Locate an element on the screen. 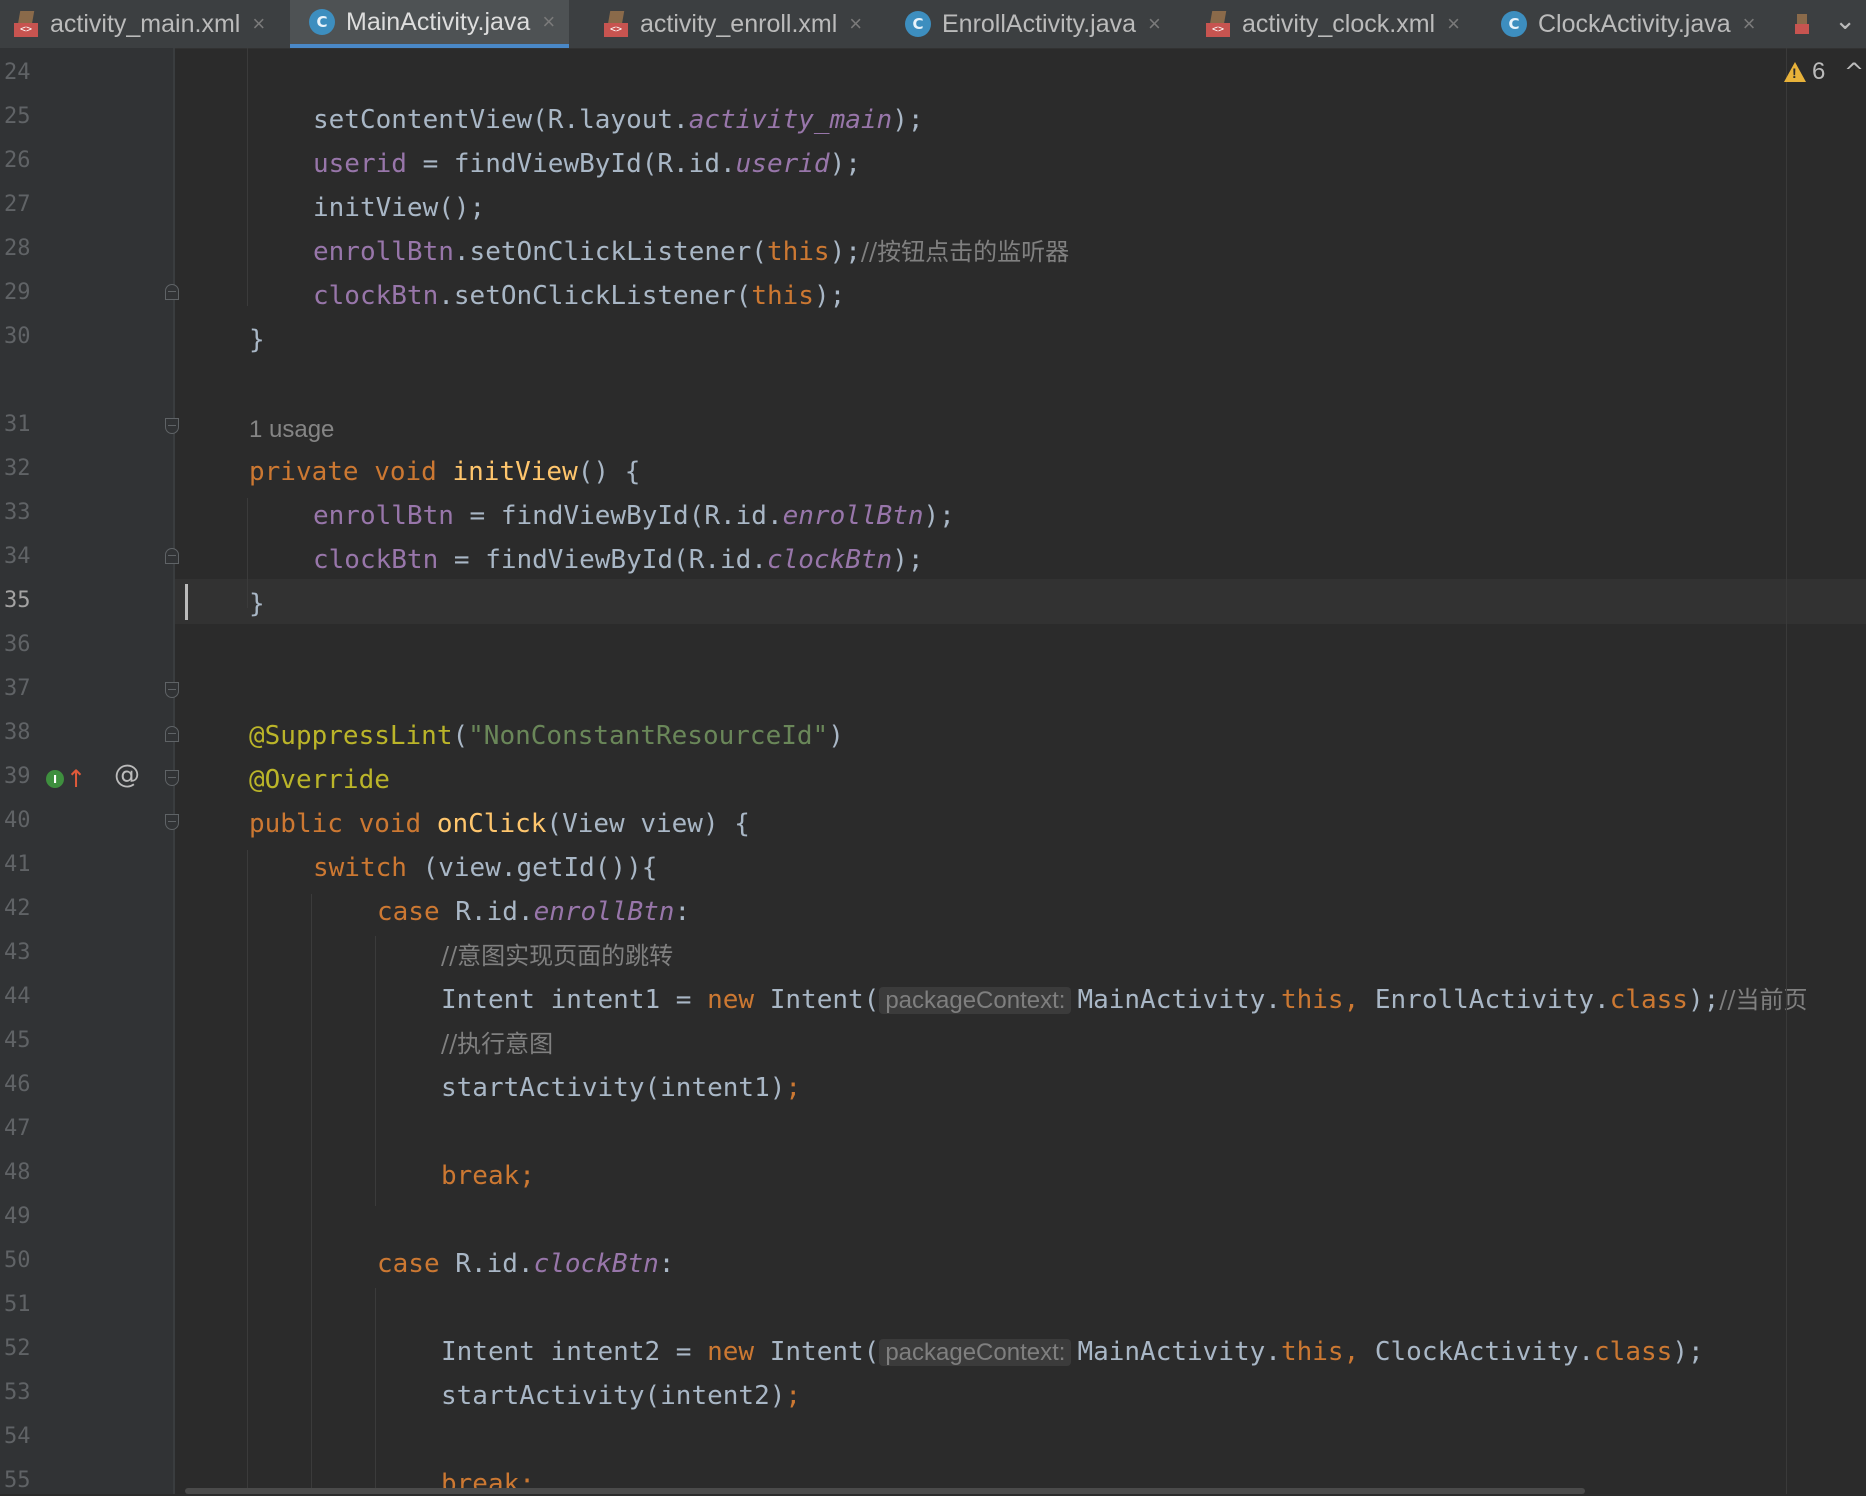 The image size is (1866, 1496). line-number: 45 is located at coordinates (17, 1040).